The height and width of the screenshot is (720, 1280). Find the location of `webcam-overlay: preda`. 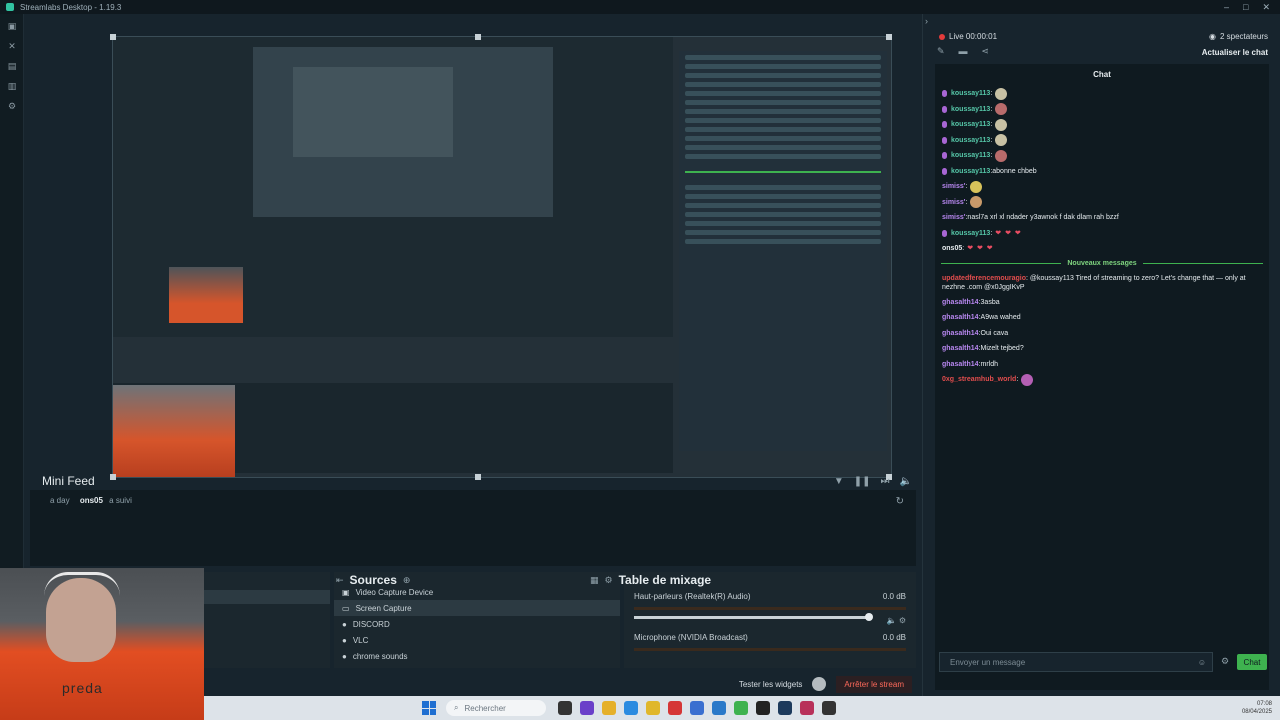

webcam-overlay: preda is located at coordinates (102, 644).